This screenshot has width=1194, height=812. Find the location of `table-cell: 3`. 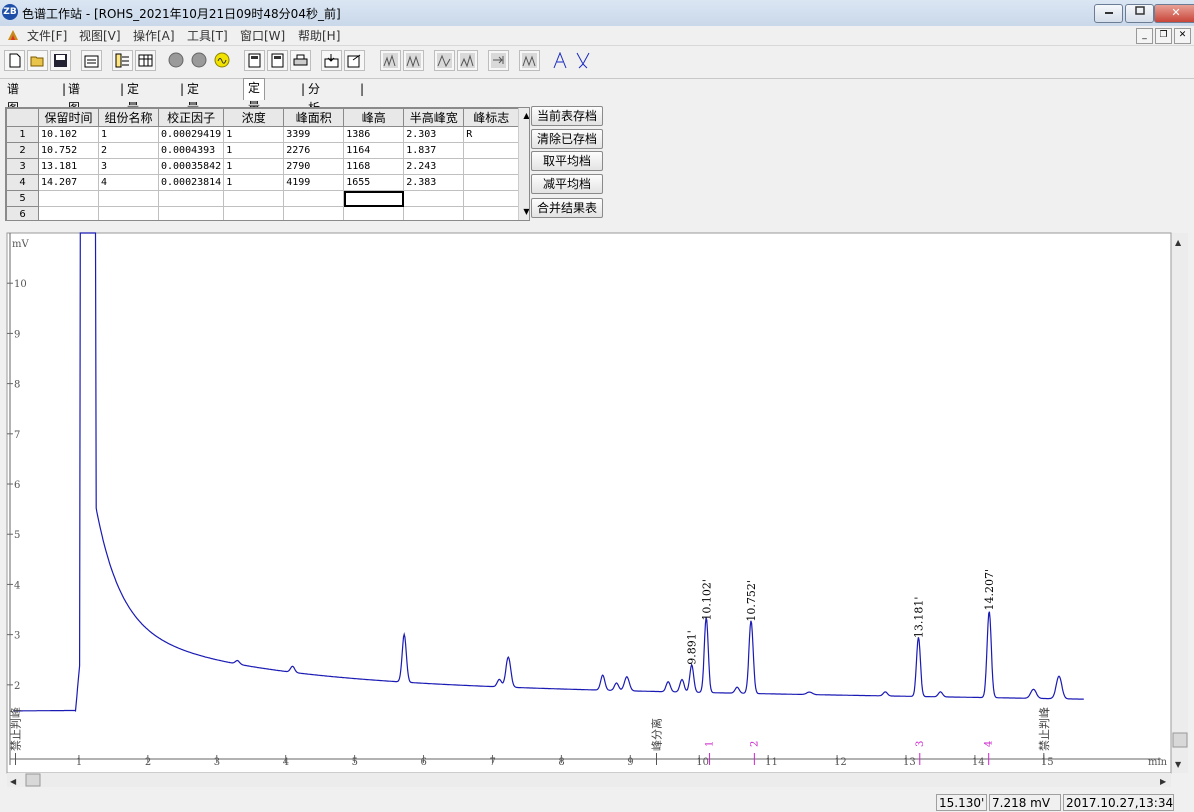

table-cell: 3 is located at coordinates (128, 166).